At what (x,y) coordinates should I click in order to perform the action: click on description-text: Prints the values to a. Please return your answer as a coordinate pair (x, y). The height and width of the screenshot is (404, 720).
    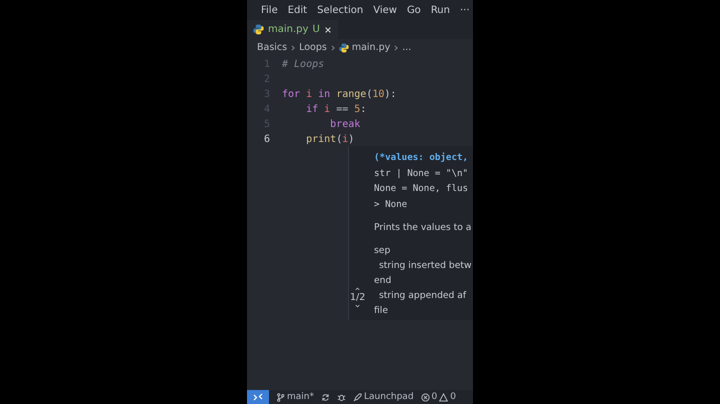
    Looking at the image, I should click on (423, 228).